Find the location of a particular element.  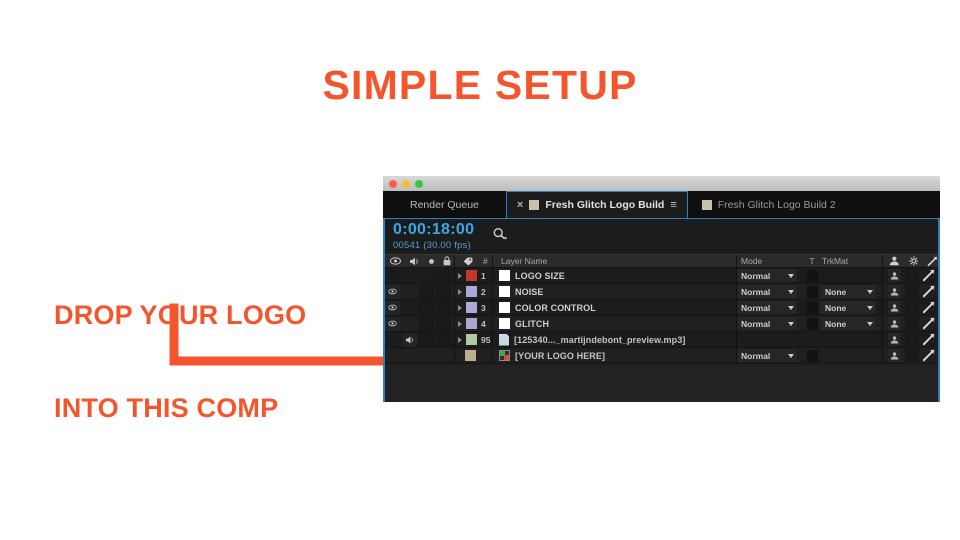

table-row: 1 LOGO SIZE Normal is located at coordinates (661, 276).